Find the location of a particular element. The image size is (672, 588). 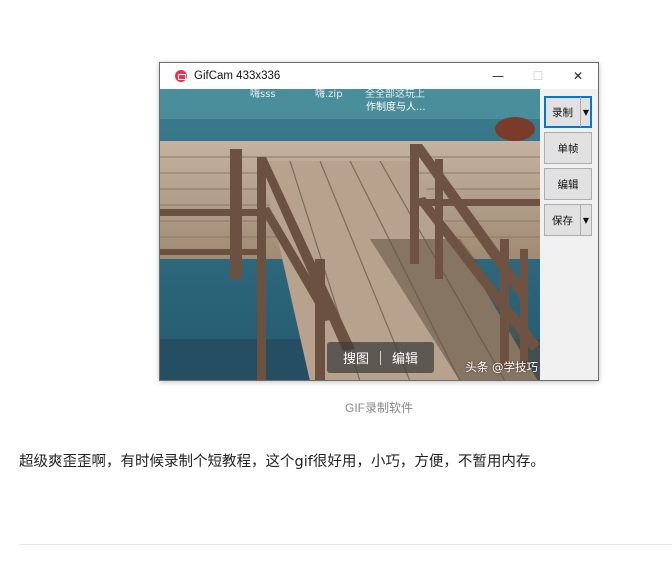

record-button: 录制 ▼ is located at coordinates (568, 112).